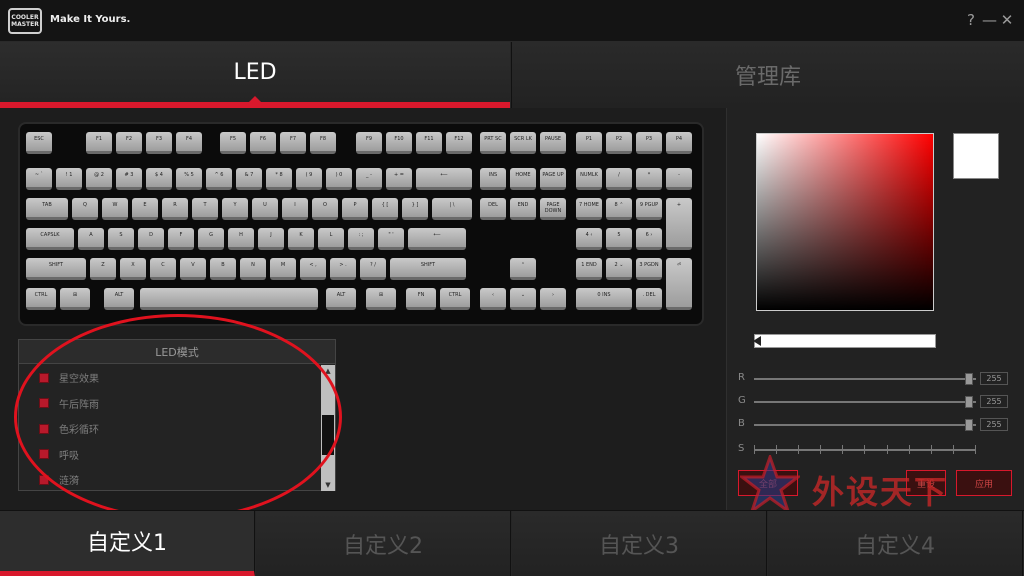 This screenshot has width=1024, height=576. I want to click on key: -, so click(679, 179).